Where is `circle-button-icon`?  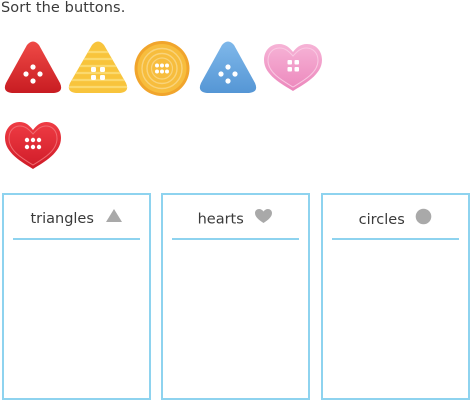 circle-button-icon is located at coordinates (162, 68).